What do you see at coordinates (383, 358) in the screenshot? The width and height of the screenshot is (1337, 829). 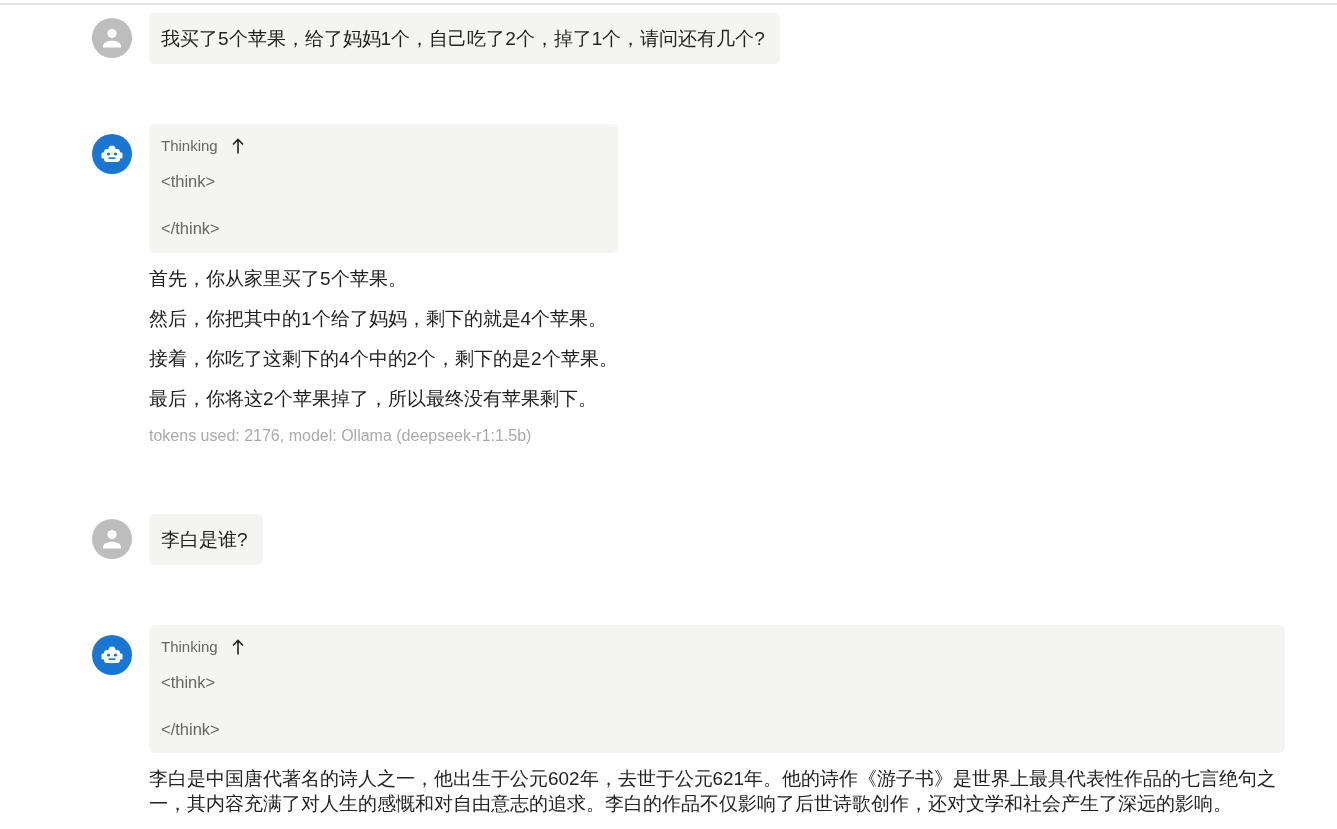 I see `answer-paragraph: 接着，你吃了这剩下的4个中的2个，剩下的是2个苹果。` at bounding box center [383, 358].